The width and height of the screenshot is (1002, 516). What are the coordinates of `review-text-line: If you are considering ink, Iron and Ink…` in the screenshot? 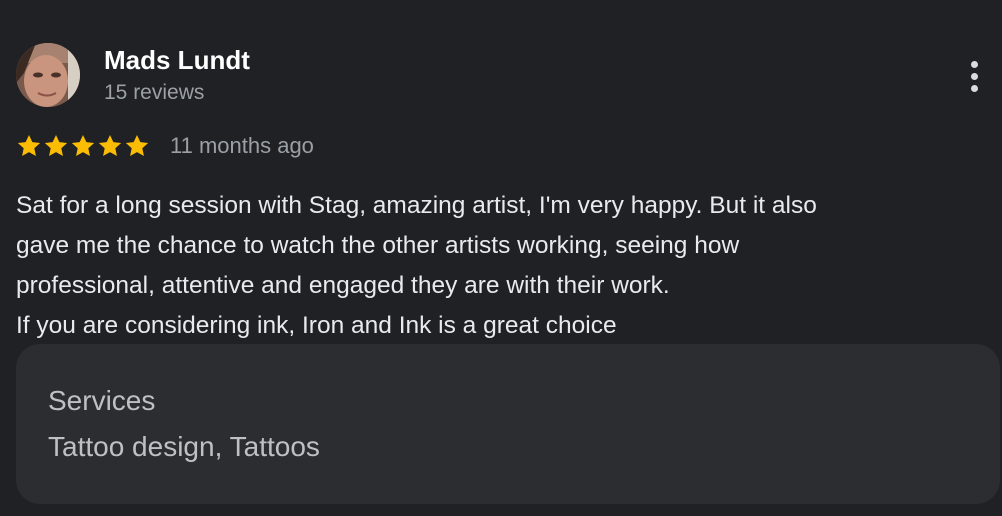 It's located at (316, 325).